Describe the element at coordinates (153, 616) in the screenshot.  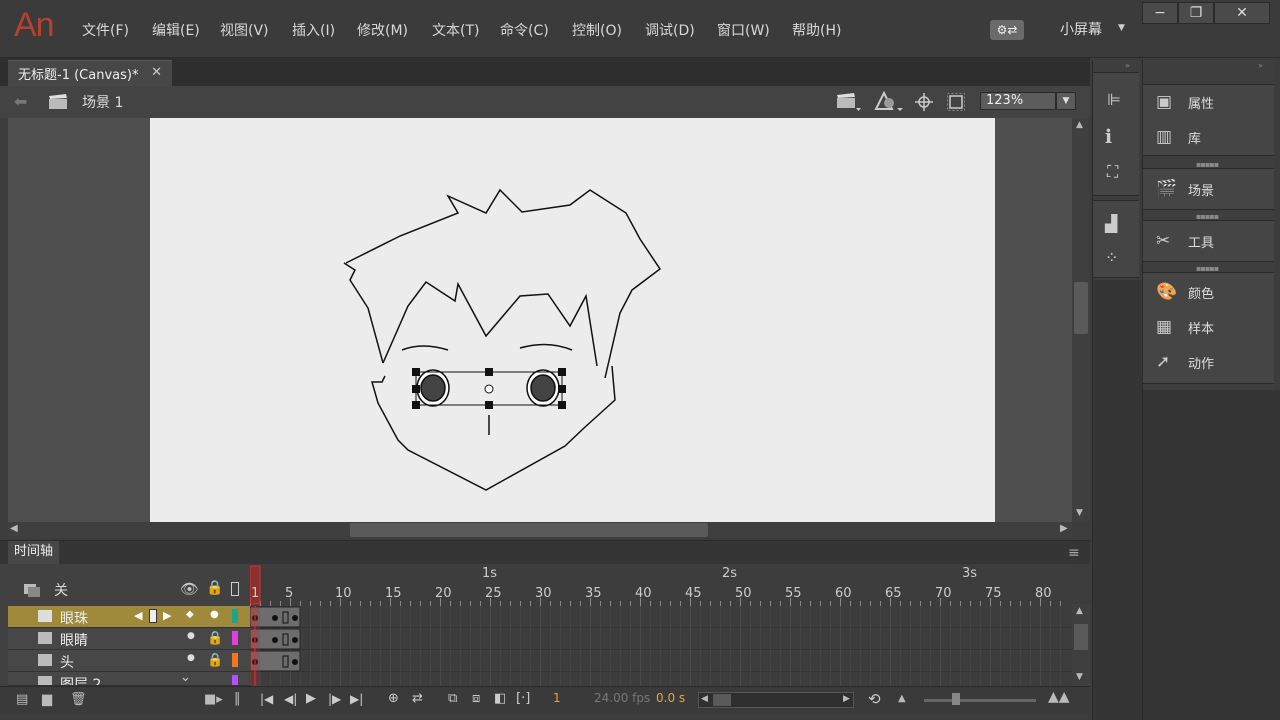
I see `add-keyframe-icon` at that location.